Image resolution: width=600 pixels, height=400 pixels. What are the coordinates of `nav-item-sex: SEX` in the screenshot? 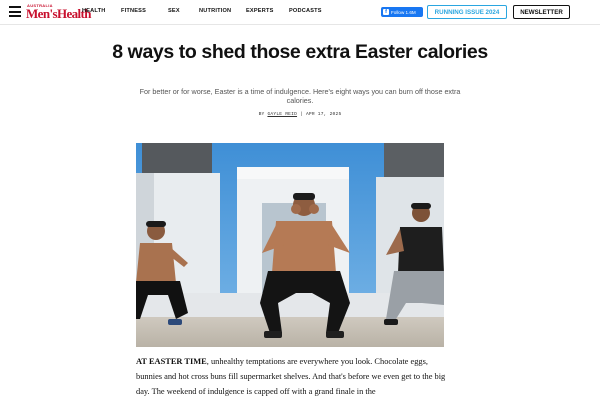 It's located at (174, 11).